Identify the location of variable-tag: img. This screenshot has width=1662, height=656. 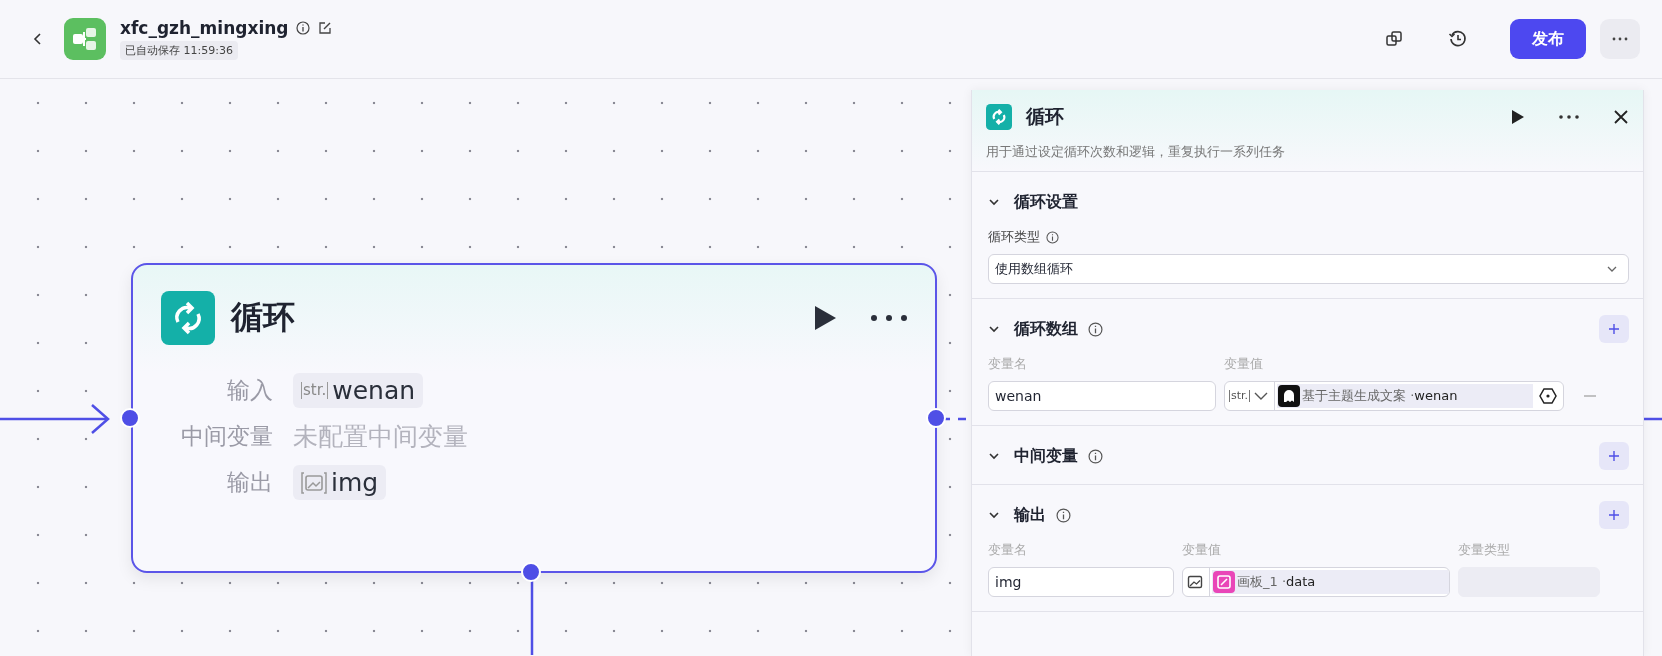
(340, 482).